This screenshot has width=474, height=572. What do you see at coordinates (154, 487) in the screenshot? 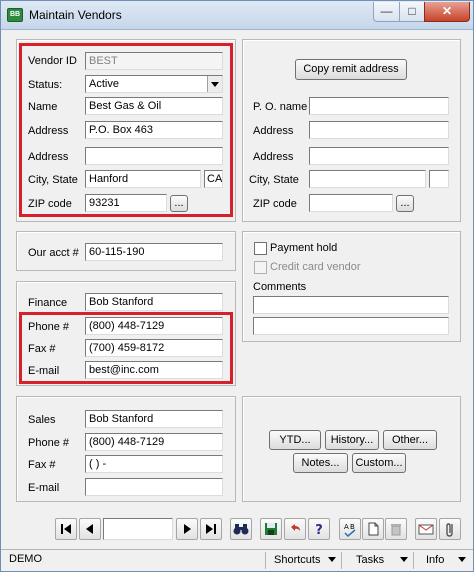
I see `sales-email-field` at bounding box center [154, 487].